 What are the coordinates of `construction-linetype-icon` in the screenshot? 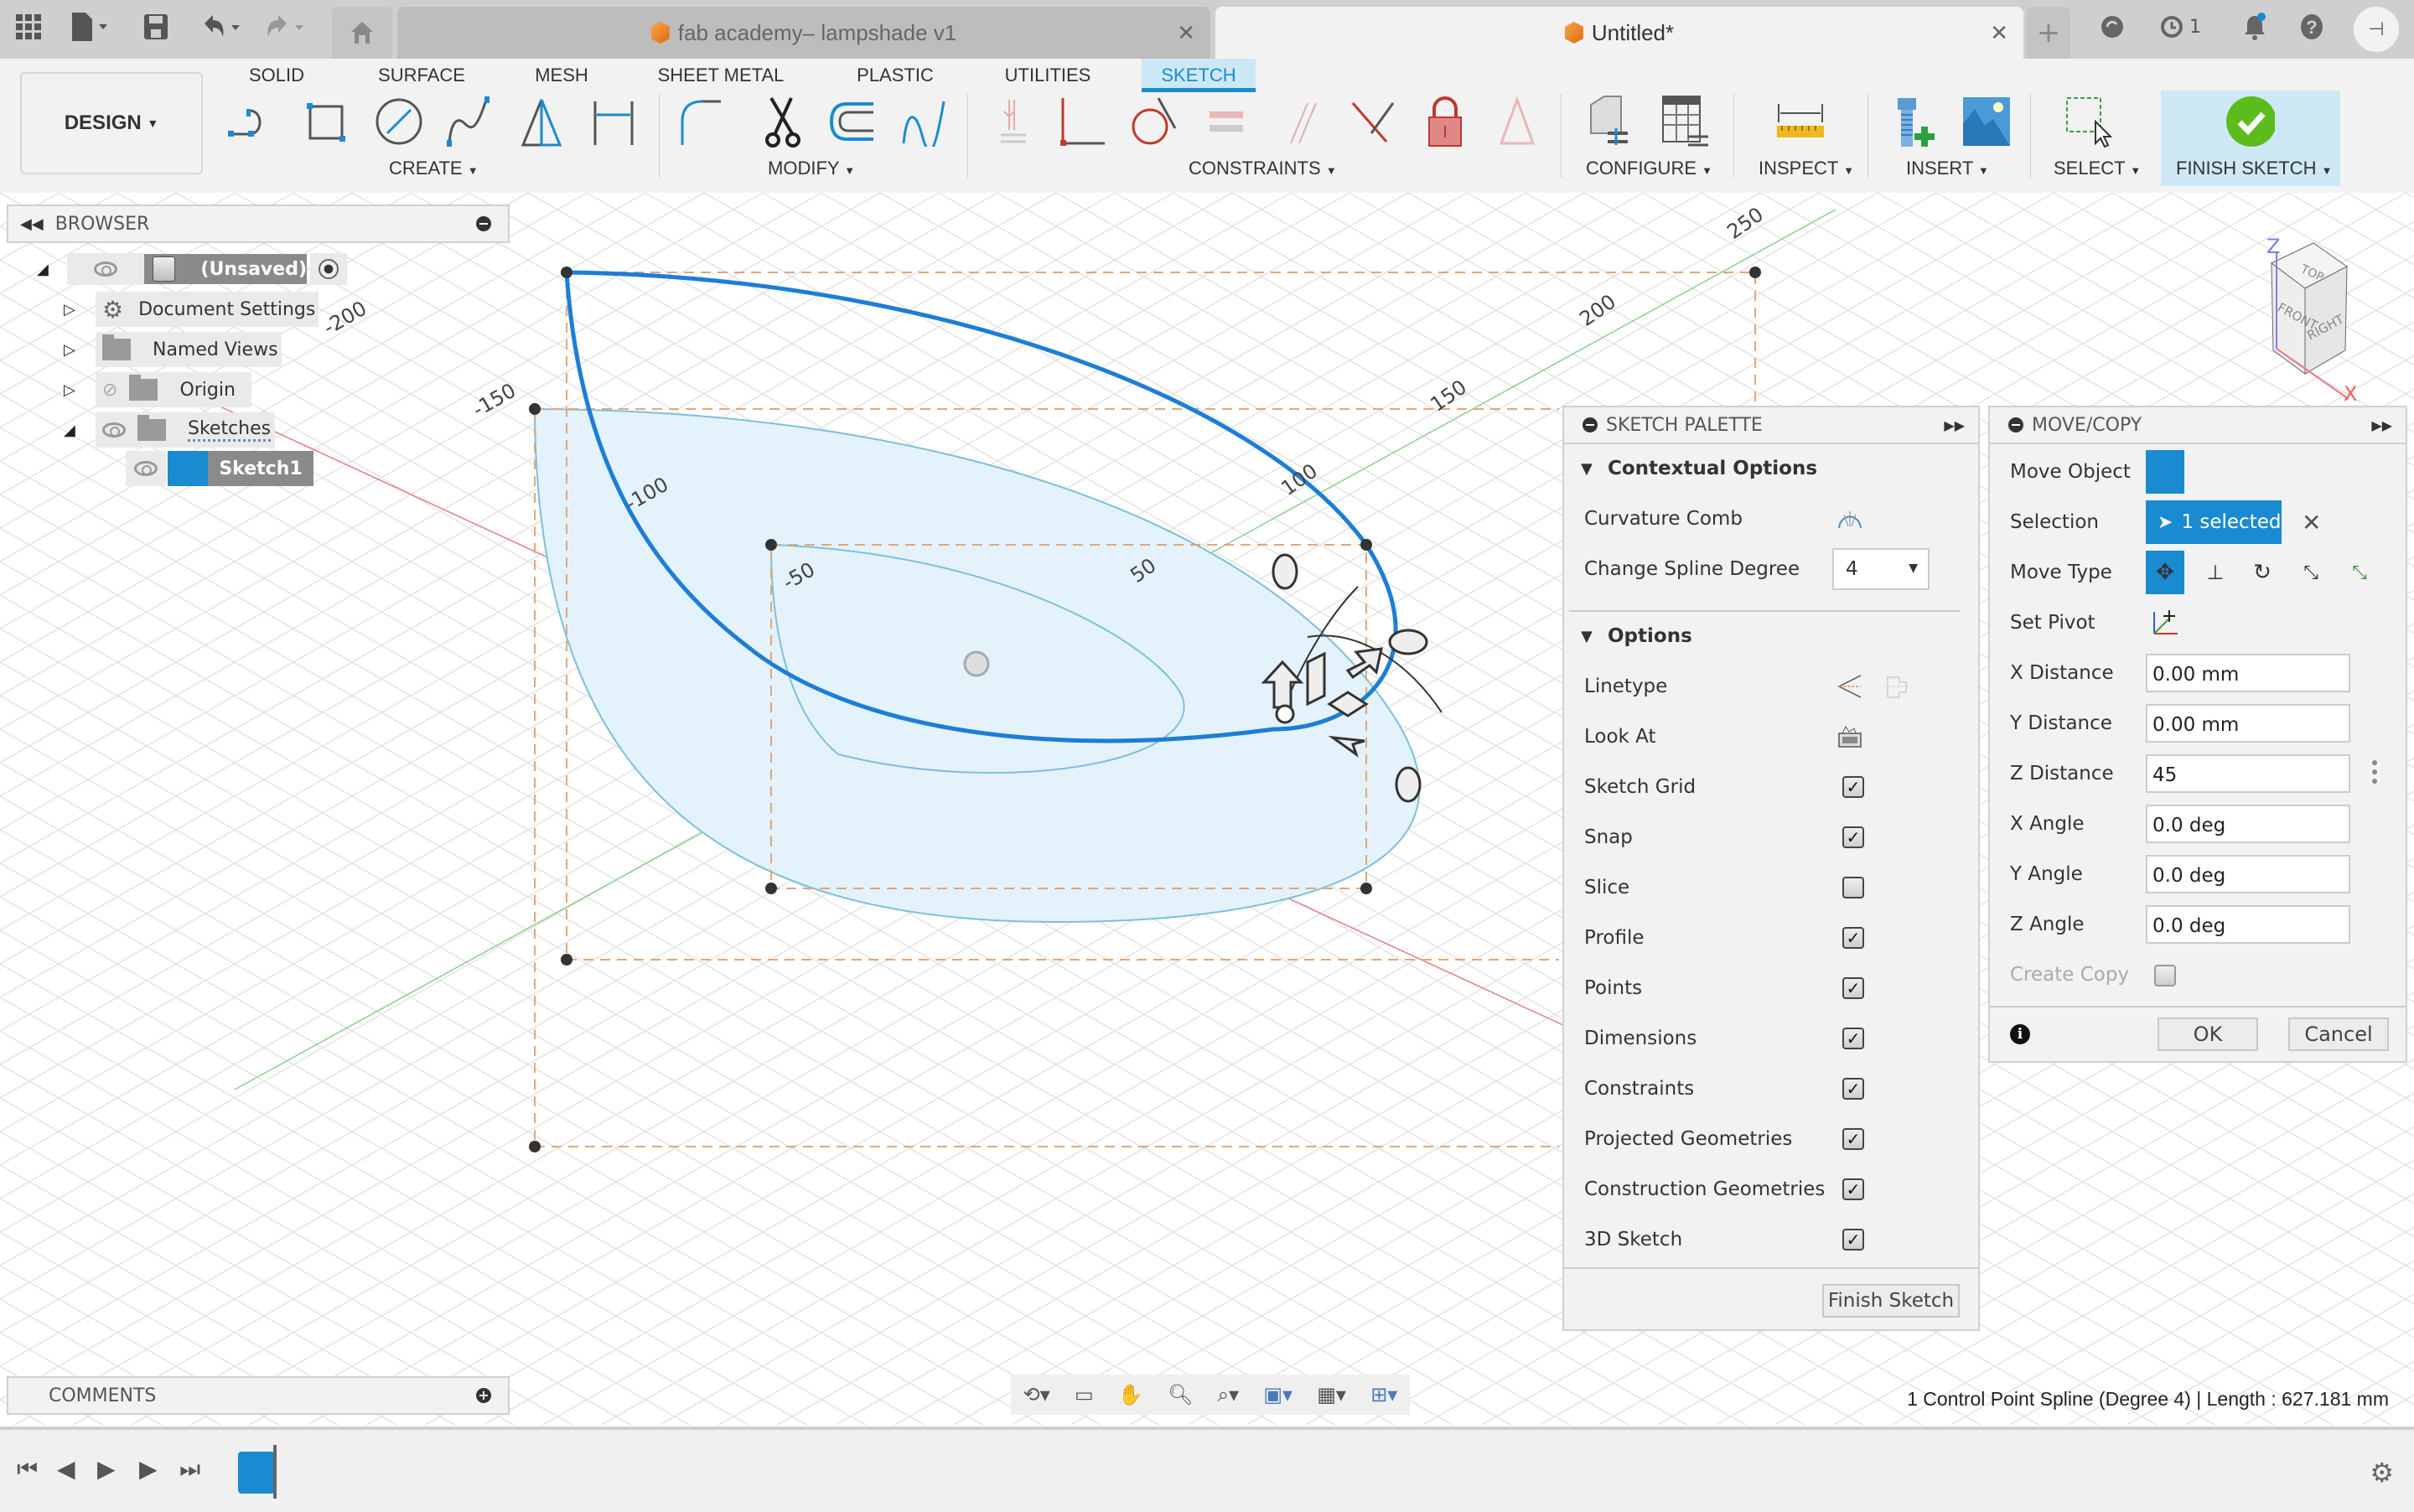 It's located at (1849, 686).